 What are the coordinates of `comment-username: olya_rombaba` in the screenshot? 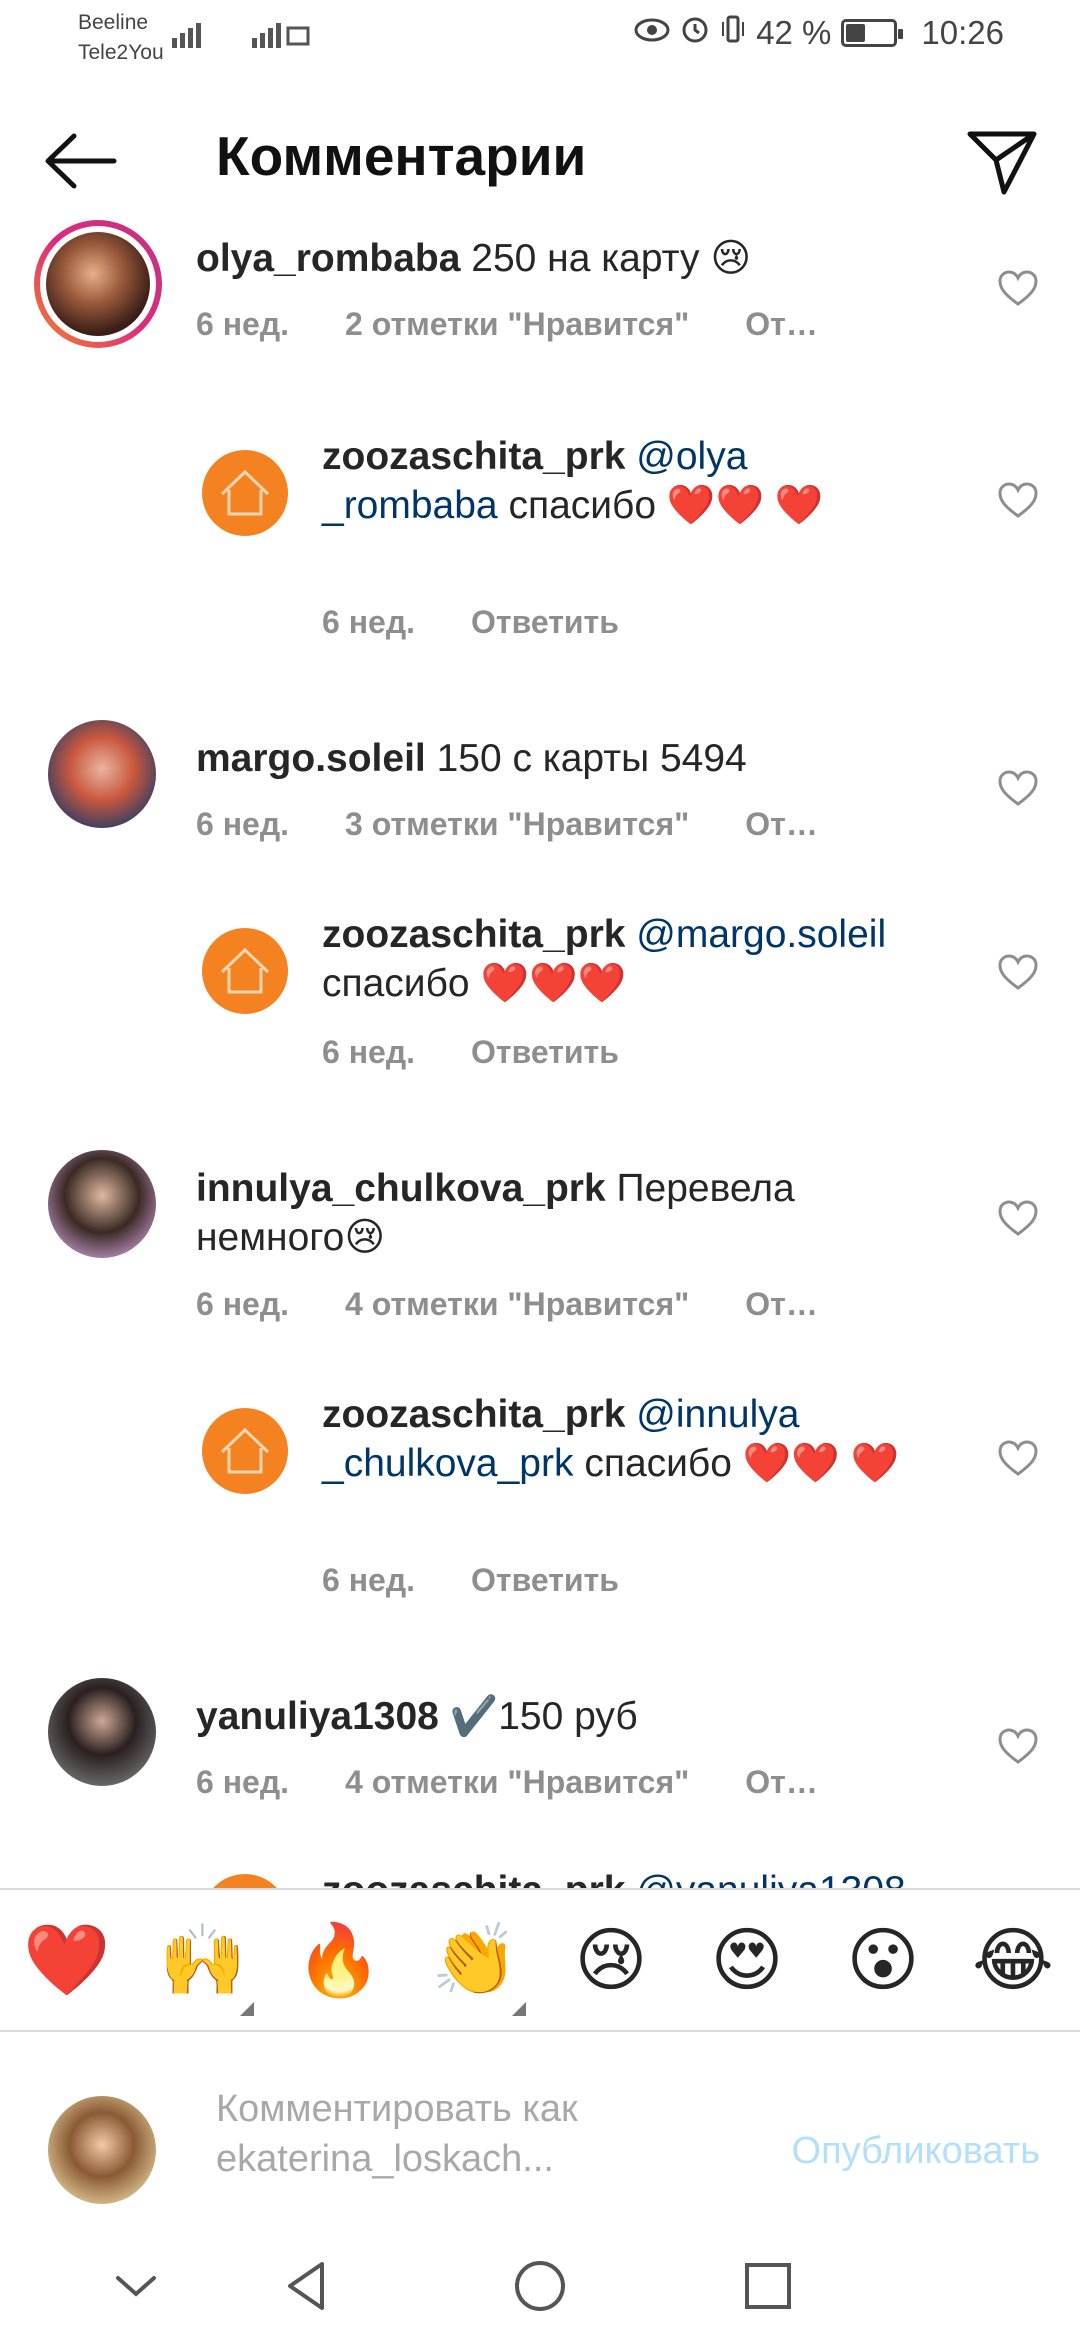 It's located at (328, 258).